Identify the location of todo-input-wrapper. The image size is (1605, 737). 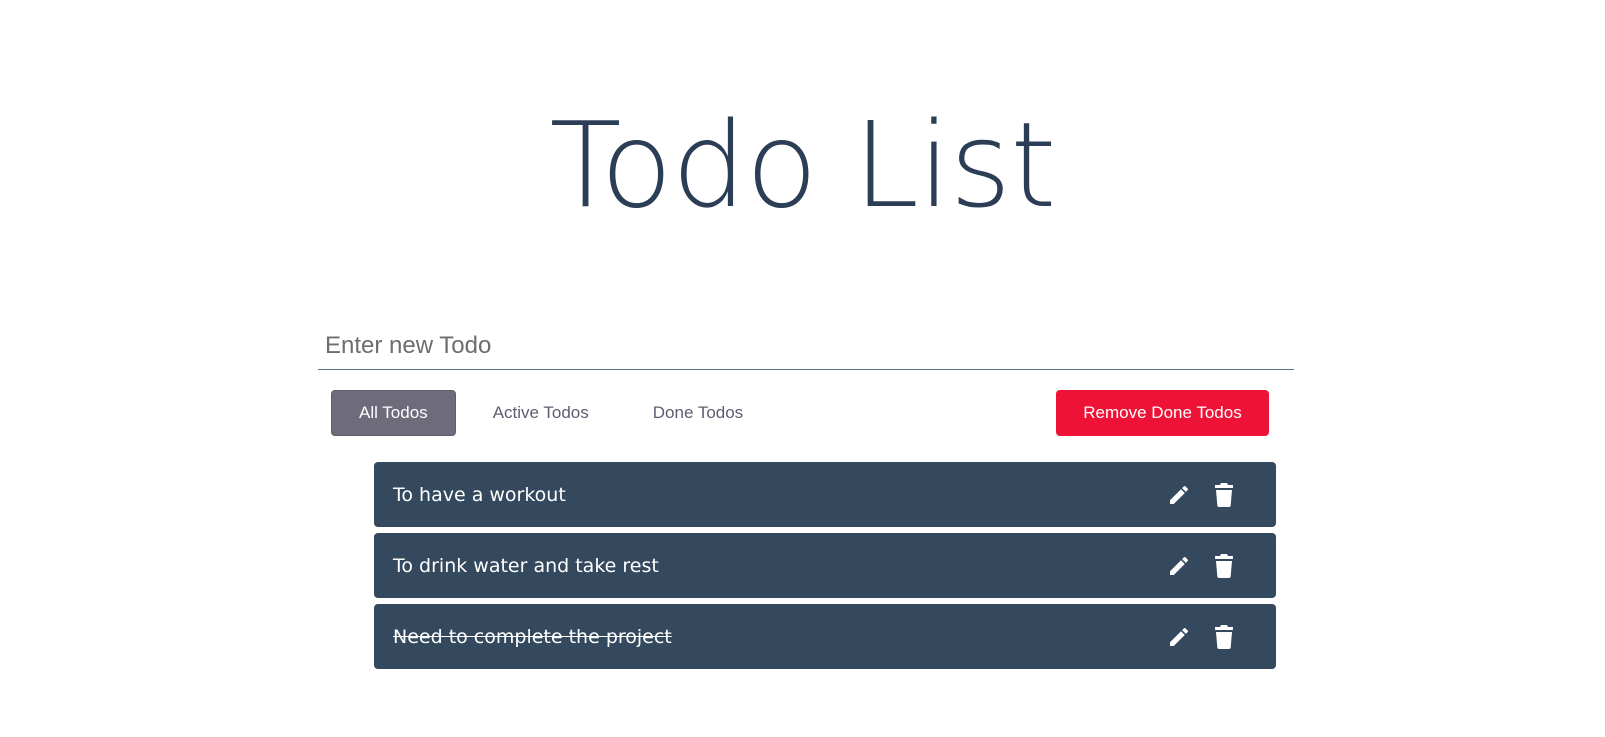
(806, 346).